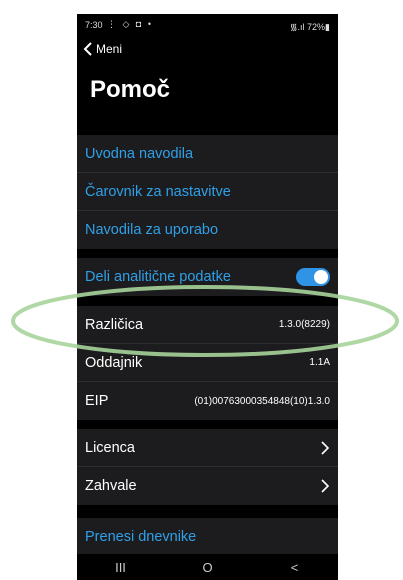 The height and width of the screenshot is (580, 403). Describe the element at coordinates (130, 24) in the screenshot. I see `status-notification-icons: ⋮ ◇ ◘ •` at that location.